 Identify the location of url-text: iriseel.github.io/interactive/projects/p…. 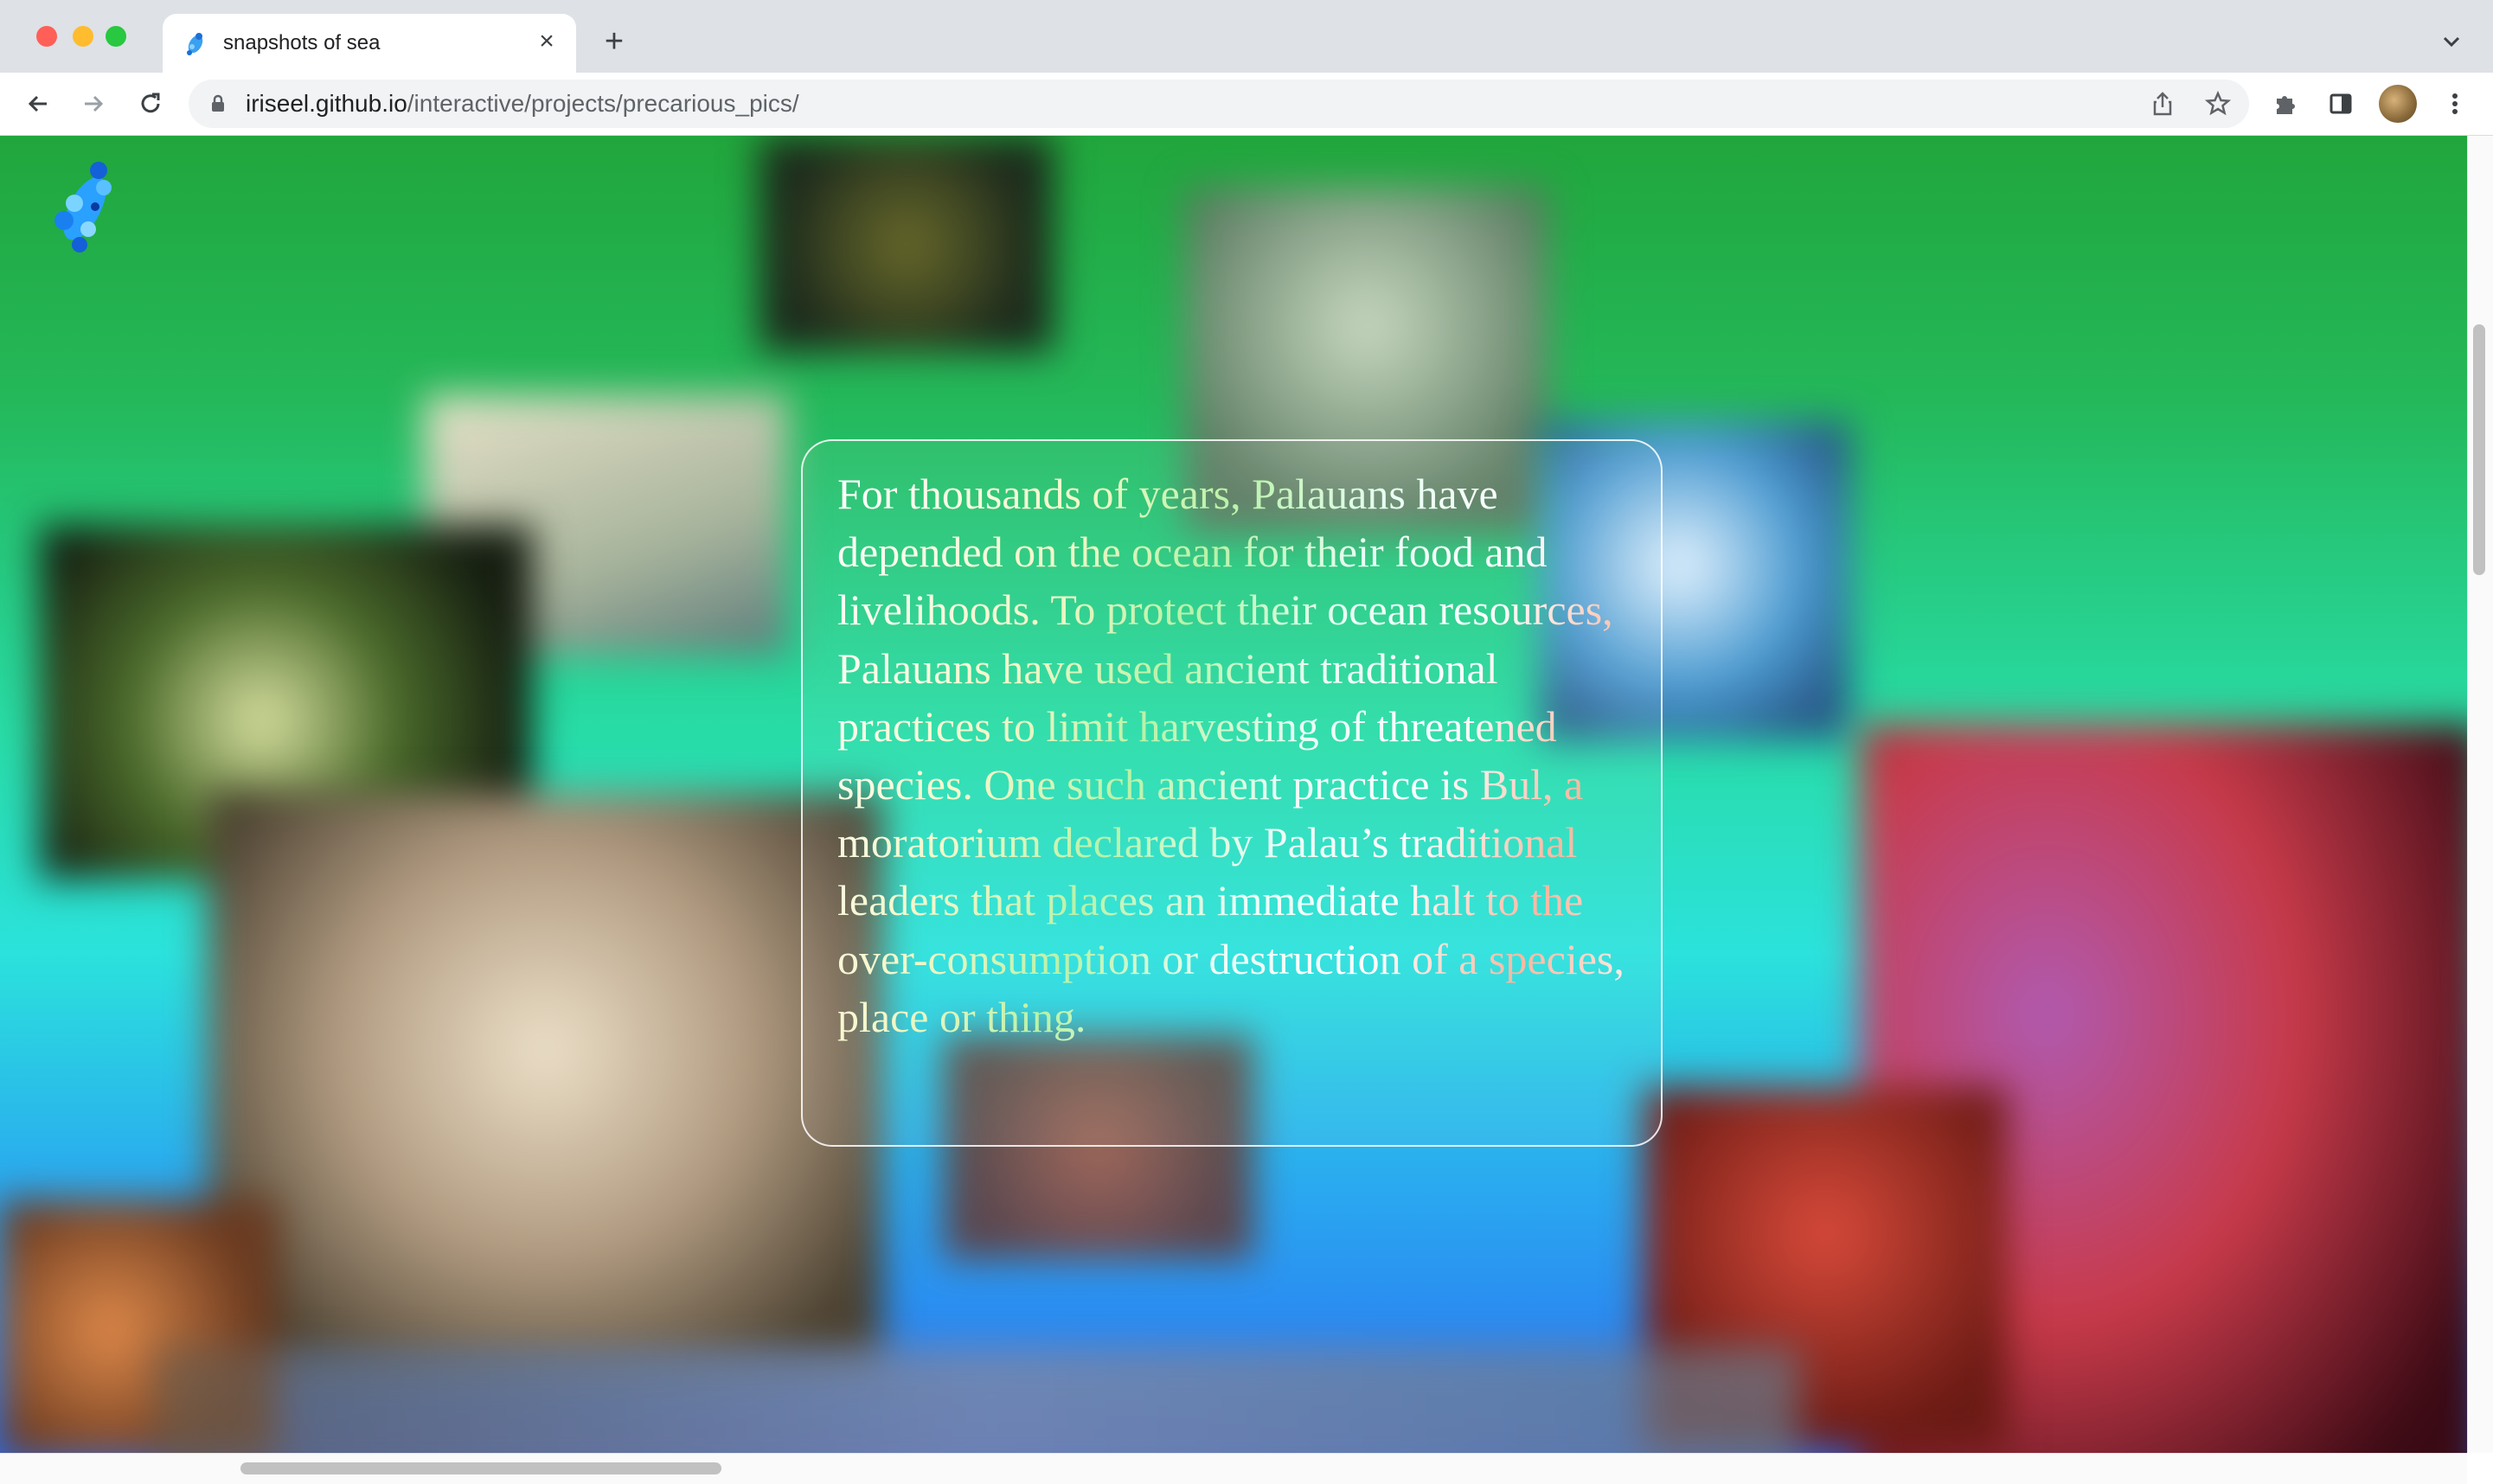
(522, 104).